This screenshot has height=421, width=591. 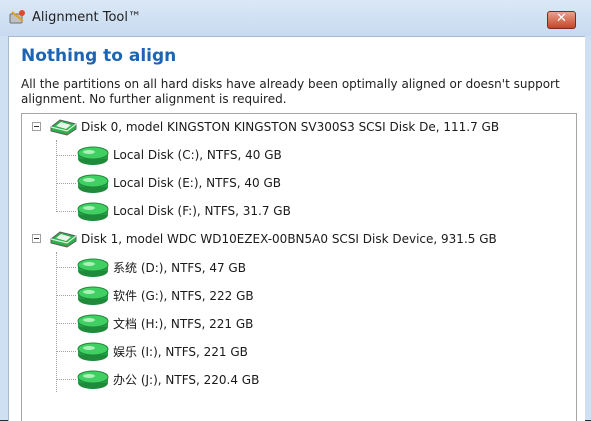 What do you see at coordinates (295, 18) in the screenshot?
I see `title-bar: Alignment Tool™ ✕` at bounding box center [295, 18].